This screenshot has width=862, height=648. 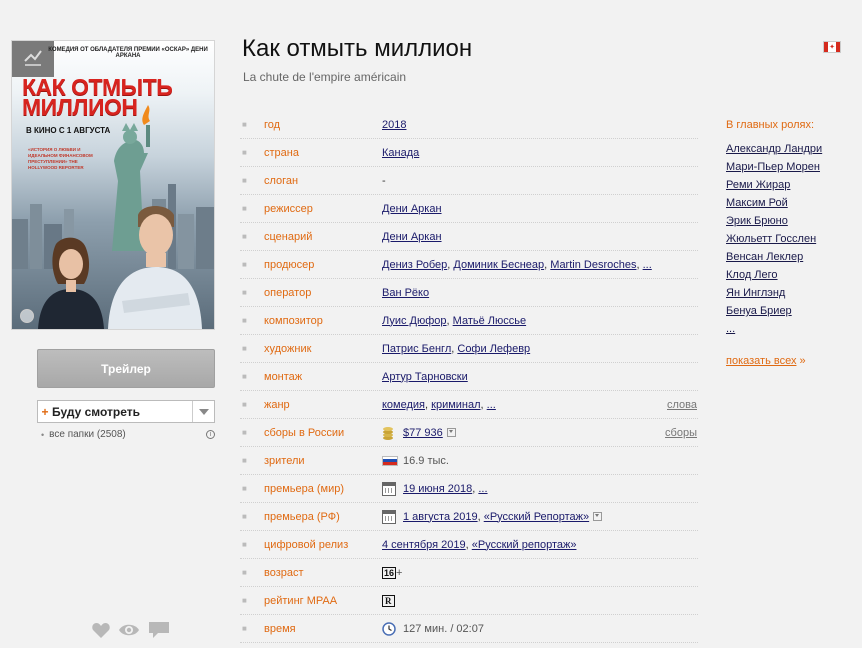 I want to click on info-label: страна, so click(x=281, y=152).